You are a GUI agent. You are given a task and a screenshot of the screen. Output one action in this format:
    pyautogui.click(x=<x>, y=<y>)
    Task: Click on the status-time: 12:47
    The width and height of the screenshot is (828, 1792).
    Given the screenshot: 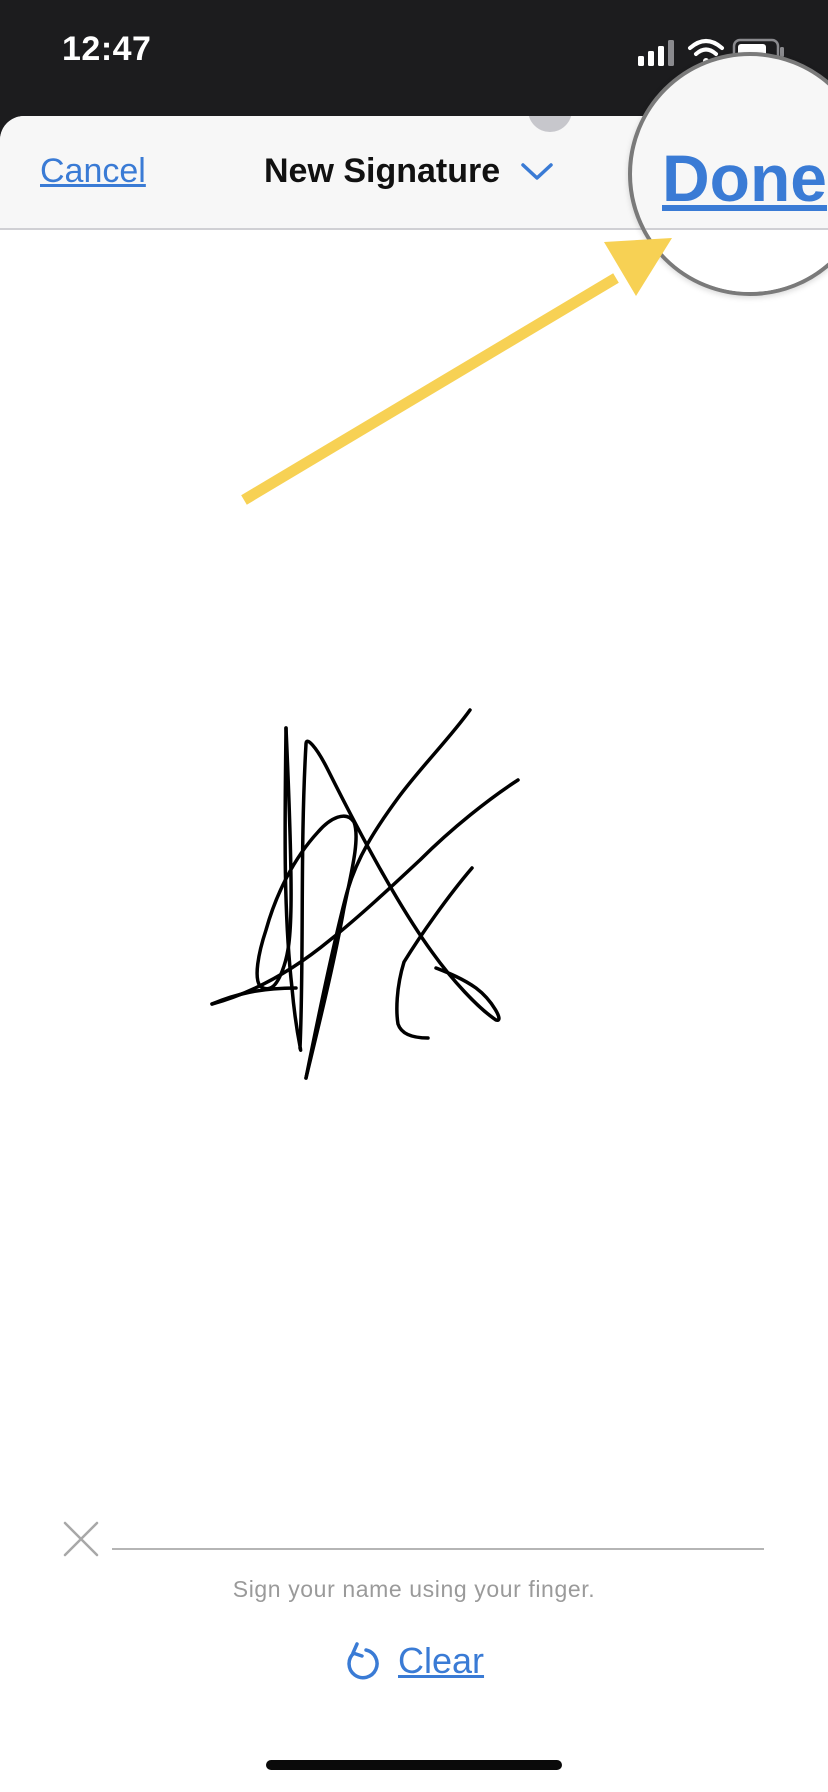 What is the action you would take?
    pyautogui.click(x=107, y=49)
    